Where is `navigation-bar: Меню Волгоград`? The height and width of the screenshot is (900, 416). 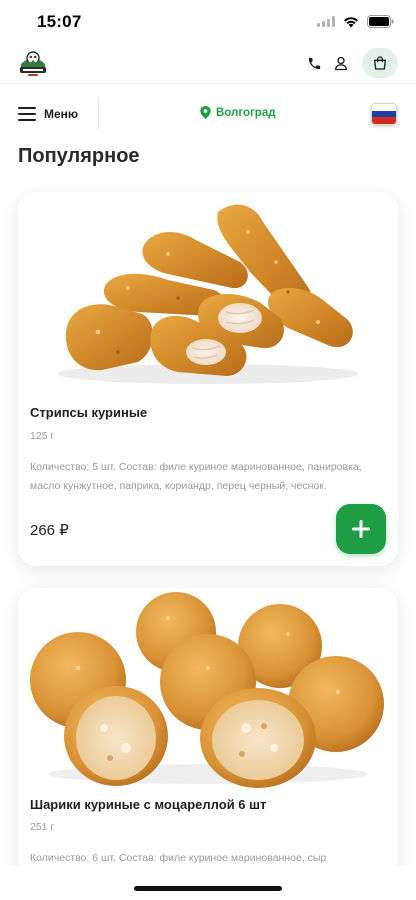
navigation-bar: Меню Волгоград is located at coordinates (208, 114).